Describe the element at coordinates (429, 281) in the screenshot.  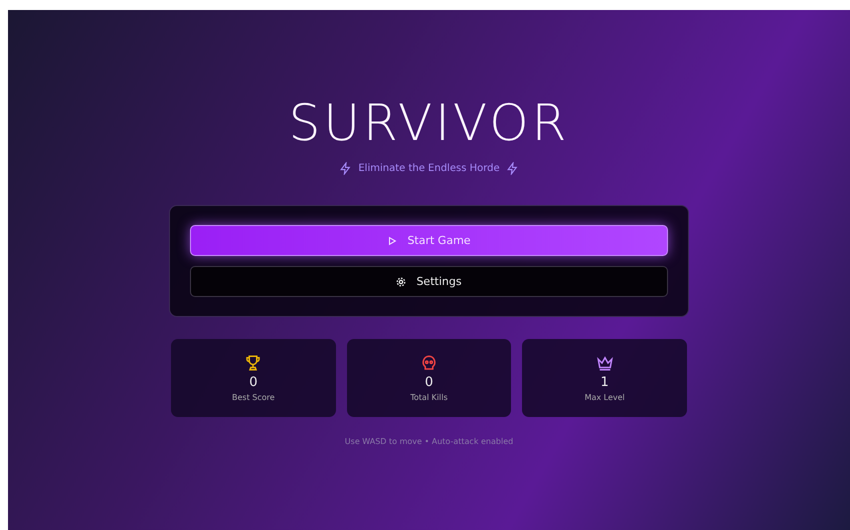
I see `settings-button: Settings` at that location.